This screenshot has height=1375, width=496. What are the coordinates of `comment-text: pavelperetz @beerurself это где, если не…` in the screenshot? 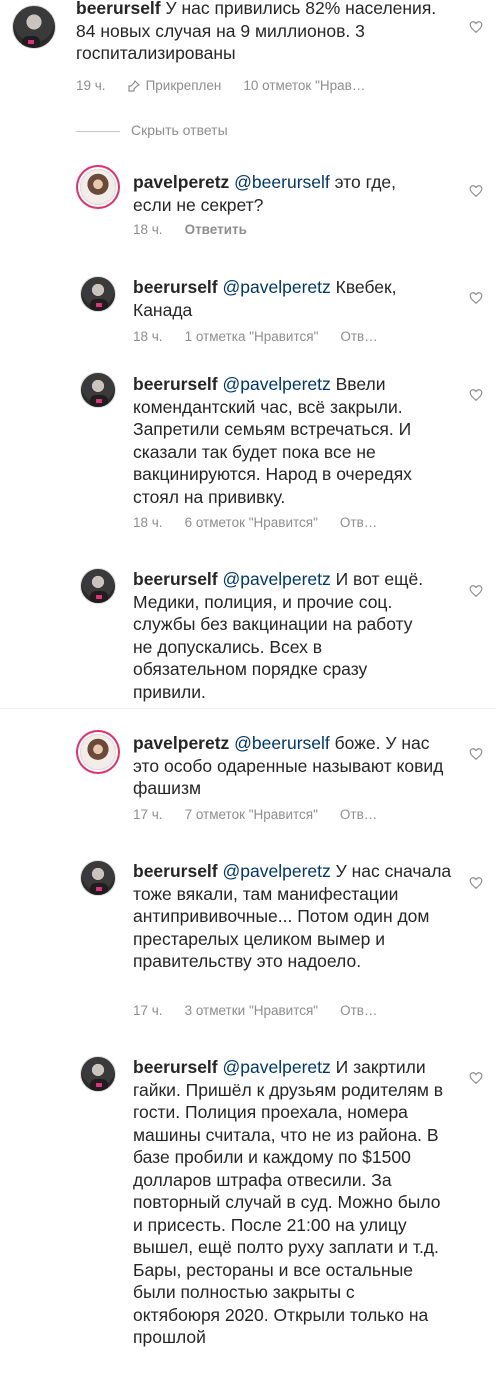 It's located at (283, 193).